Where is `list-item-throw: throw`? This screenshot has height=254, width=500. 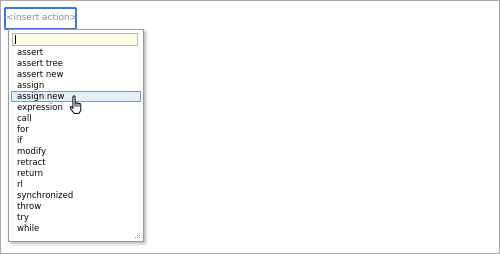
list-item-throw: throw is located at coordinates (76, 206).